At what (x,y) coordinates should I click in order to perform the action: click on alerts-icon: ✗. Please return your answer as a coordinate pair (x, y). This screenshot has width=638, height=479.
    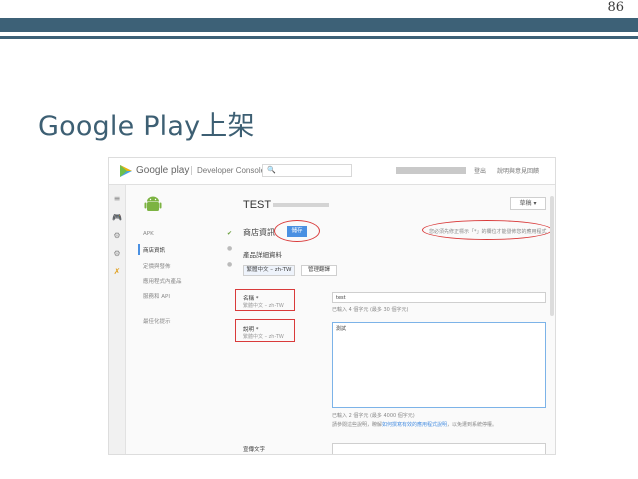
    Looking at the image, I should click on (117, 272).